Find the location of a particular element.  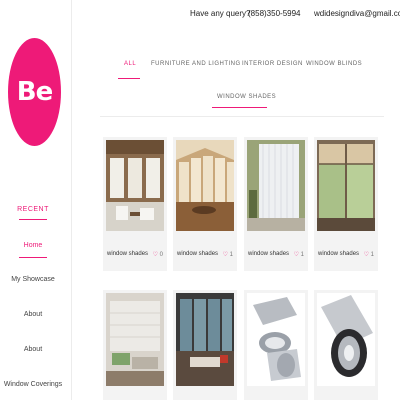

filter-window-shades: WINDOW SHADES is located at coordinates (246, 97).